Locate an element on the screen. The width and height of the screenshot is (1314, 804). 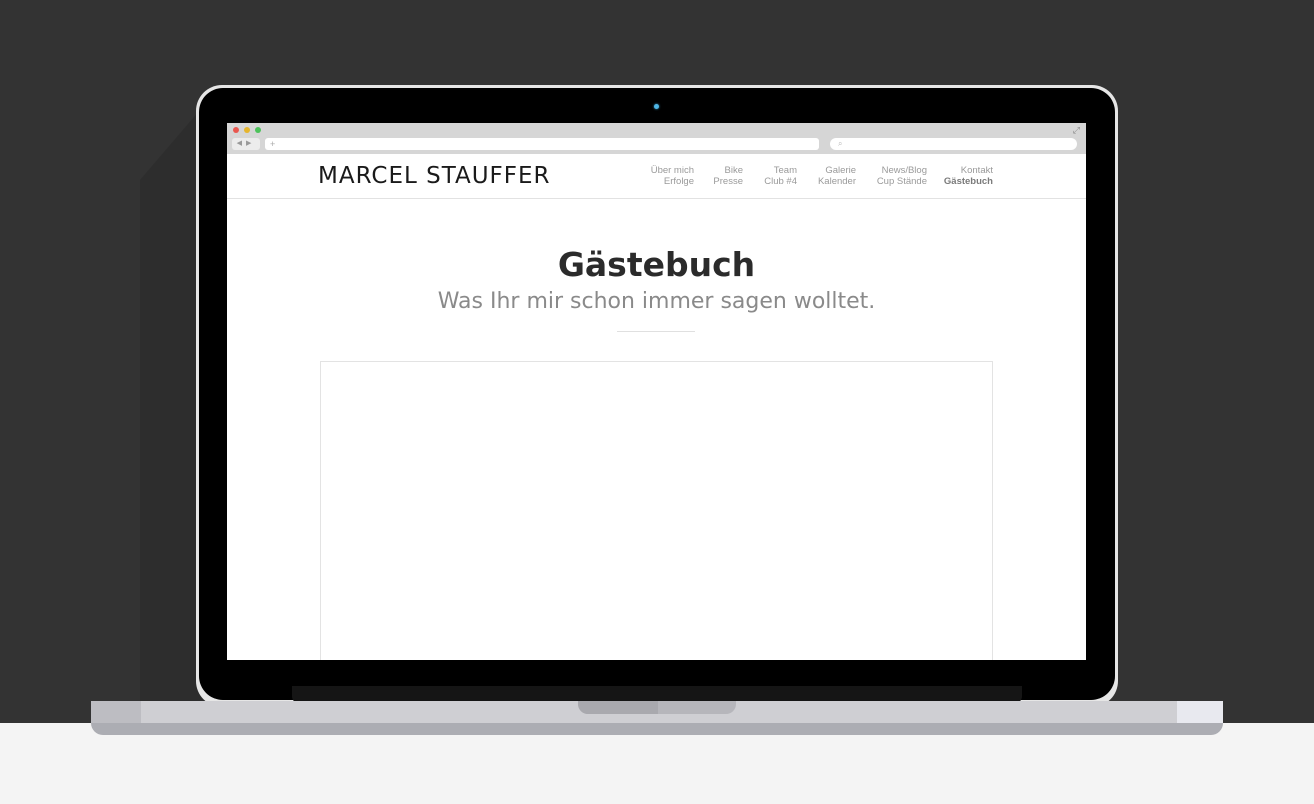
nav-link-team: Team is located at coordinates (774, 170).